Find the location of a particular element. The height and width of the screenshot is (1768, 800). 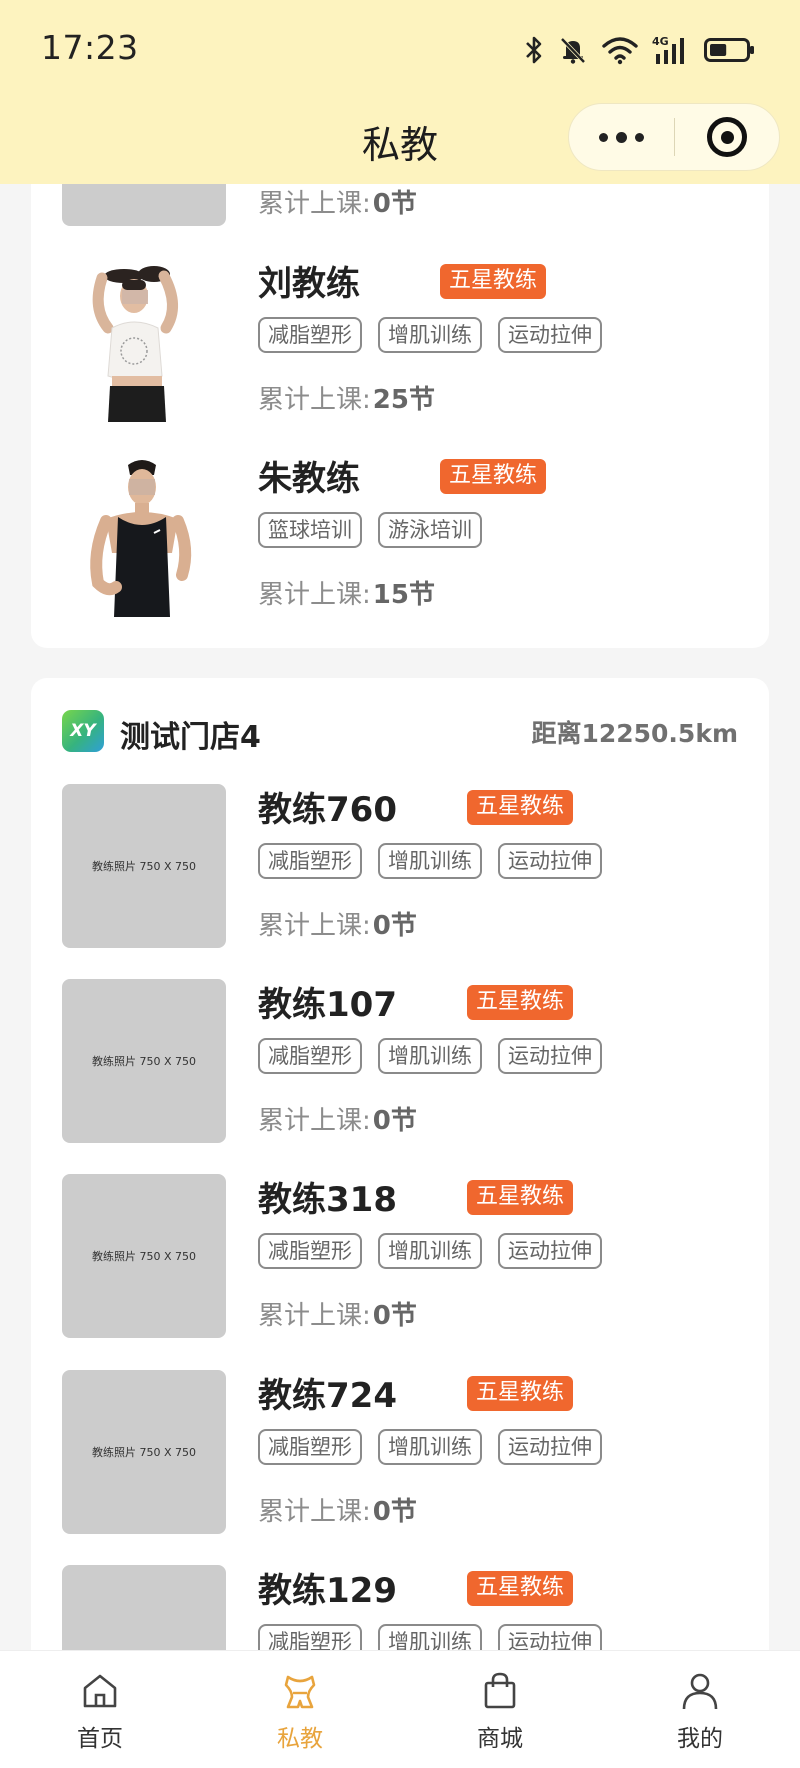

tab-mall: 商城 is located at coordinates (500, 1709).